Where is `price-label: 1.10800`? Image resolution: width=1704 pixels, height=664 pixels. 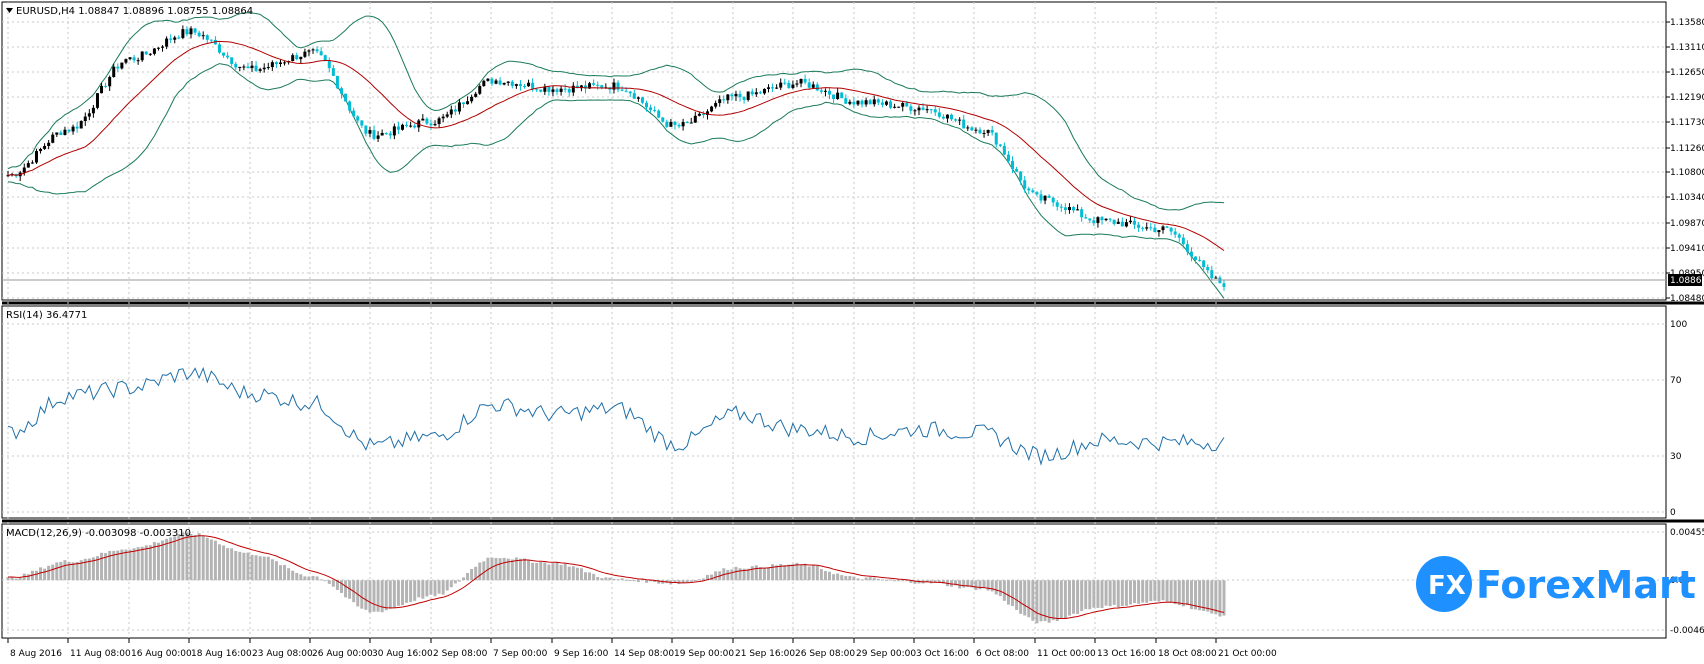
price-label: 1.10800 is located at coordinates (1687, 173).